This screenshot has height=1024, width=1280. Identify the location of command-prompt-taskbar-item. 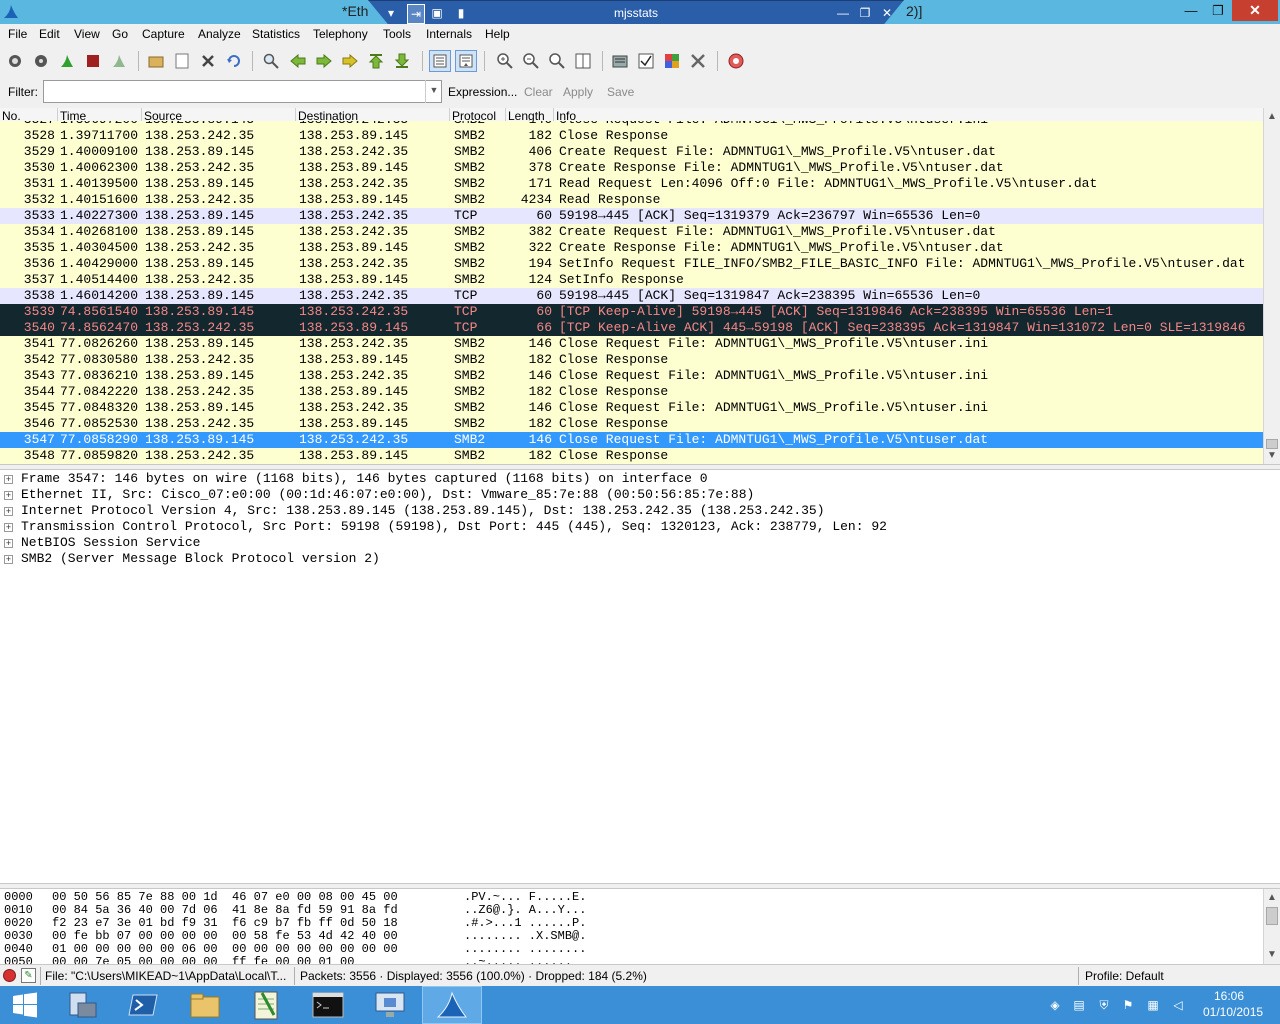
(328, 1005).